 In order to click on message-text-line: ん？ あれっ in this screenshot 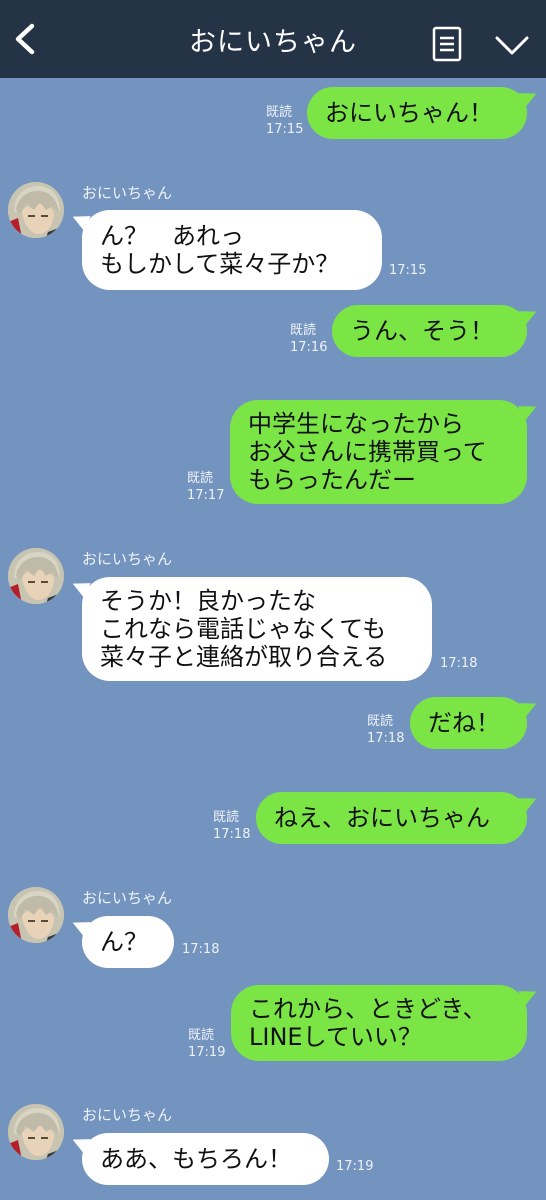, I will do `click(172, 236)`.